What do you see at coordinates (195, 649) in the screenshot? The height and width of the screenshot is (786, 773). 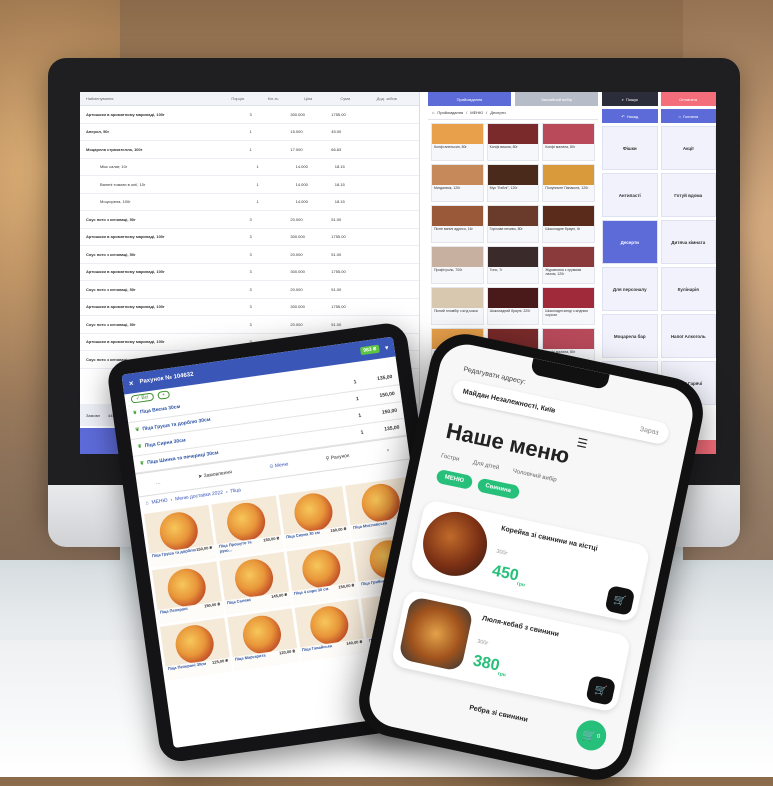 I see `pizza-card: 125,00 ₴ Піца Пепероні 30см` at bounding box center [195, 649].